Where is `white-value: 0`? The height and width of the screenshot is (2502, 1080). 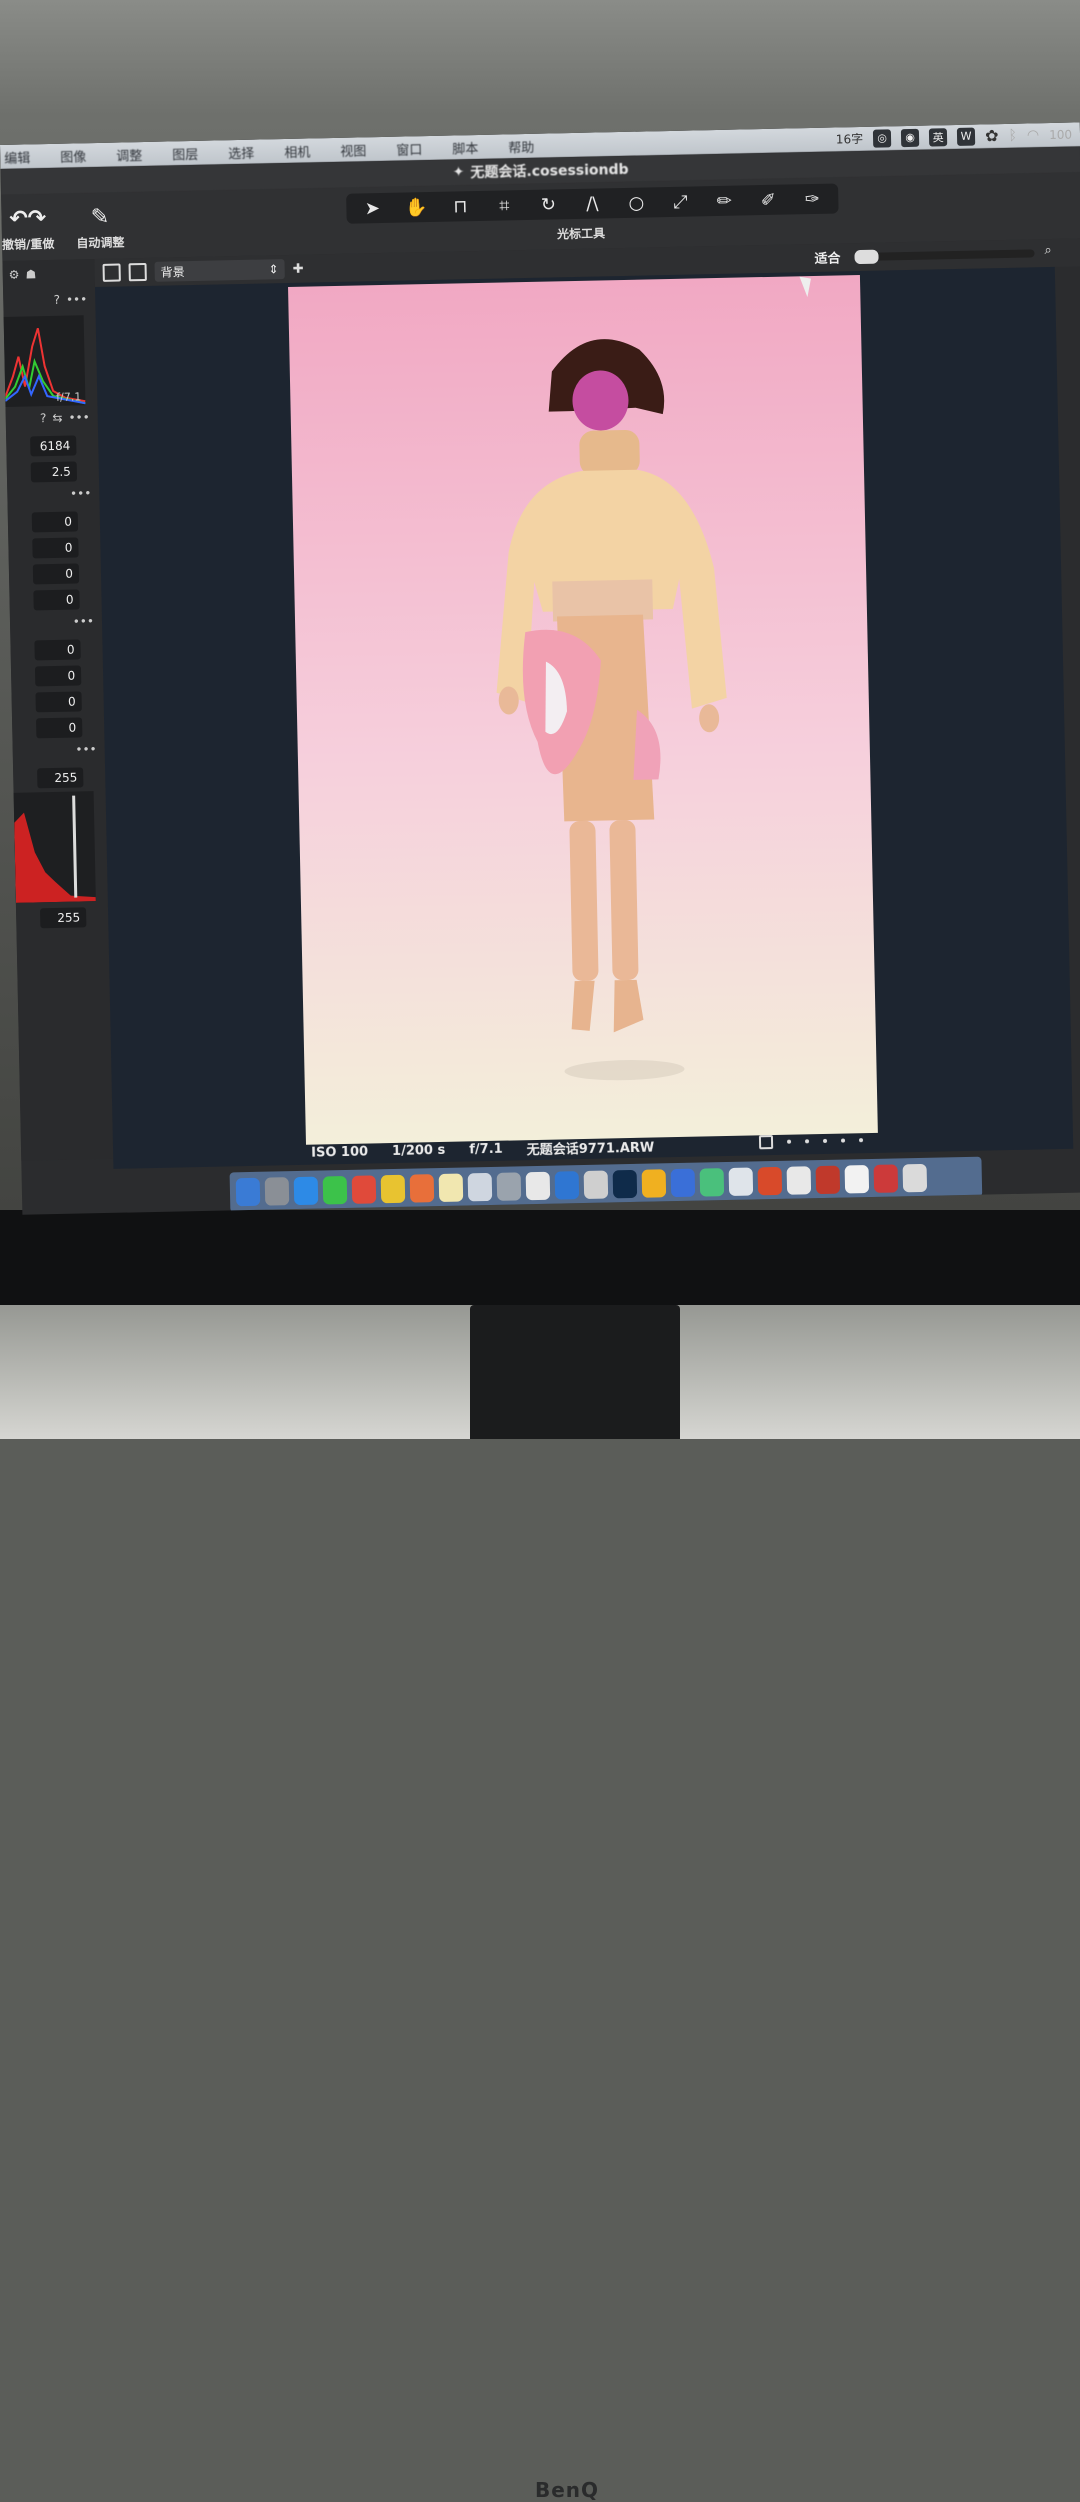
white-value: 0 is located at coordinates (58, 702).